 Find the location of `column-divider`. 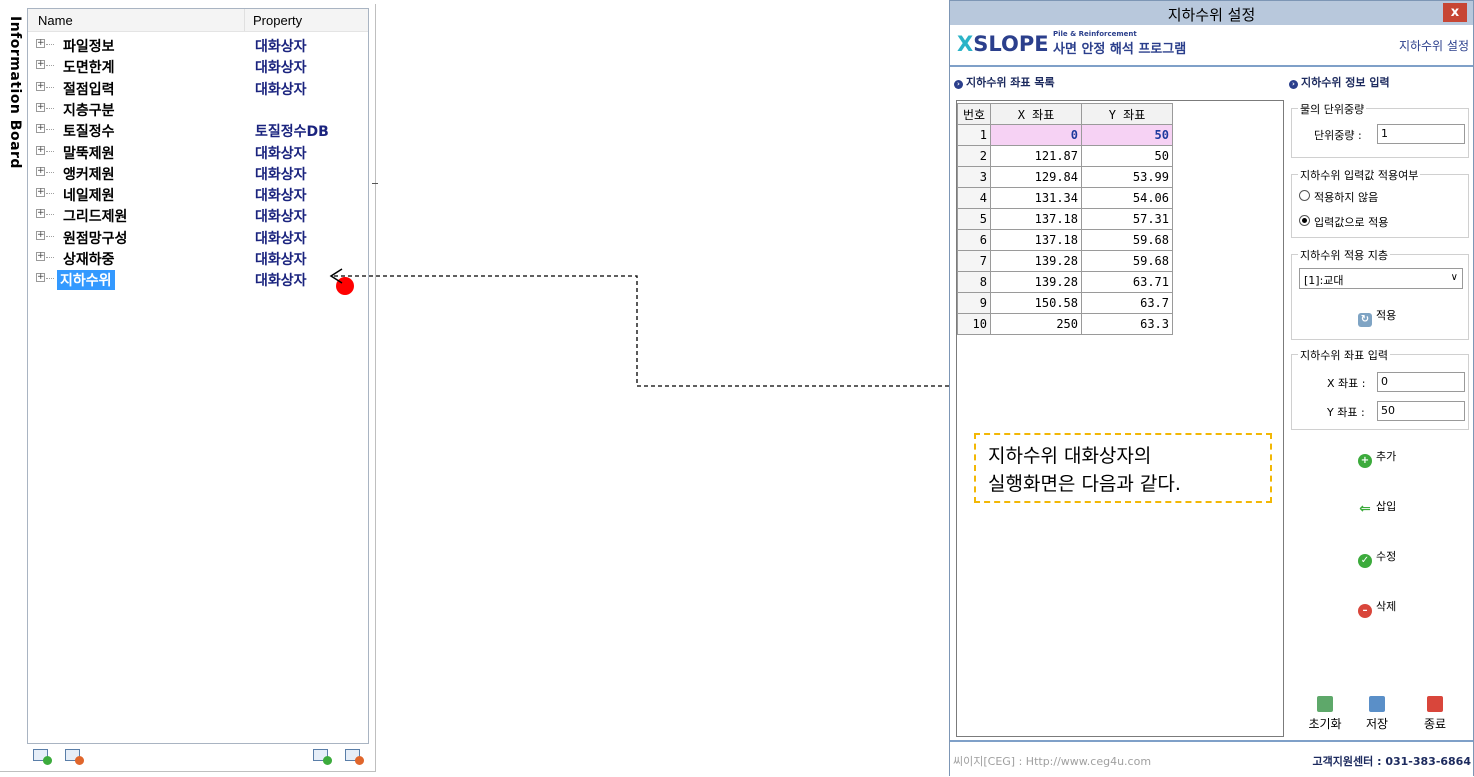

column-divider is located at coordinates (244, 20).